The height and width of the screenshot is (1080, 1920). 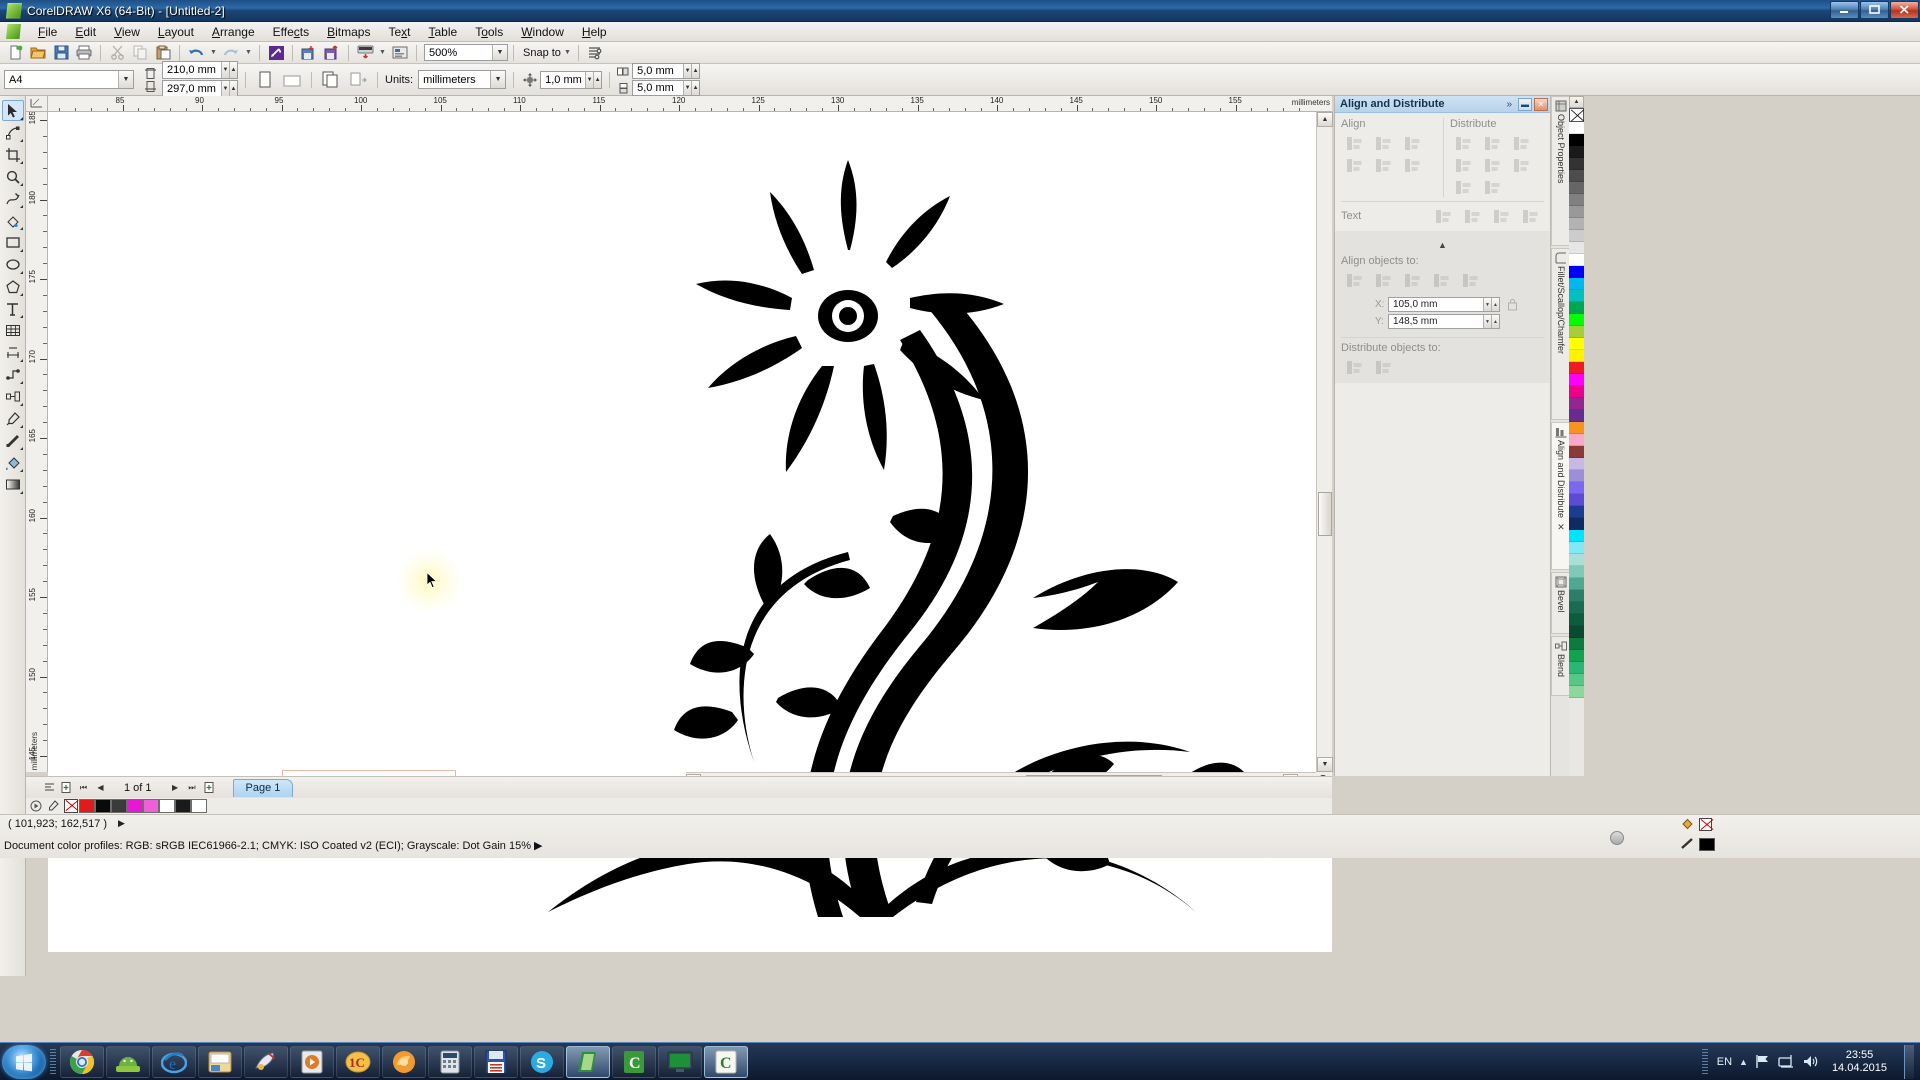 What do you see at coordinates (365, 53) in the screenshot?
I see `publish-pdf-icon` at bounding box center [365, 53].